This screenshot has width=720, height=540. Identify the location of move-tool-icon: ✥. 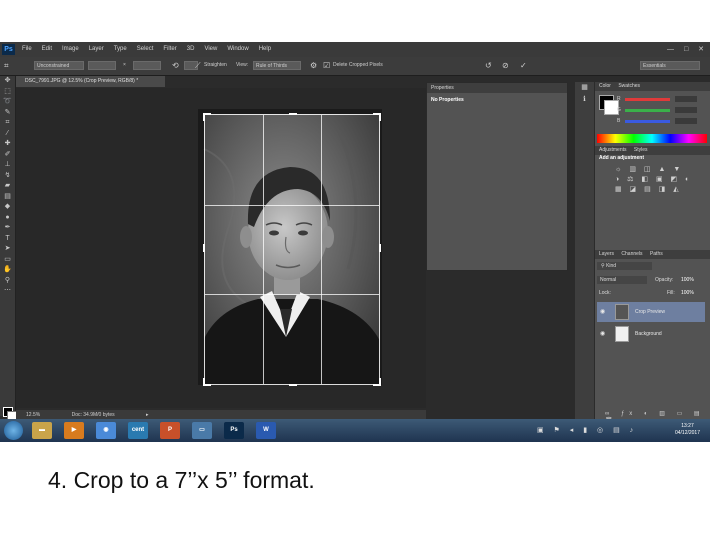
(7, 81).